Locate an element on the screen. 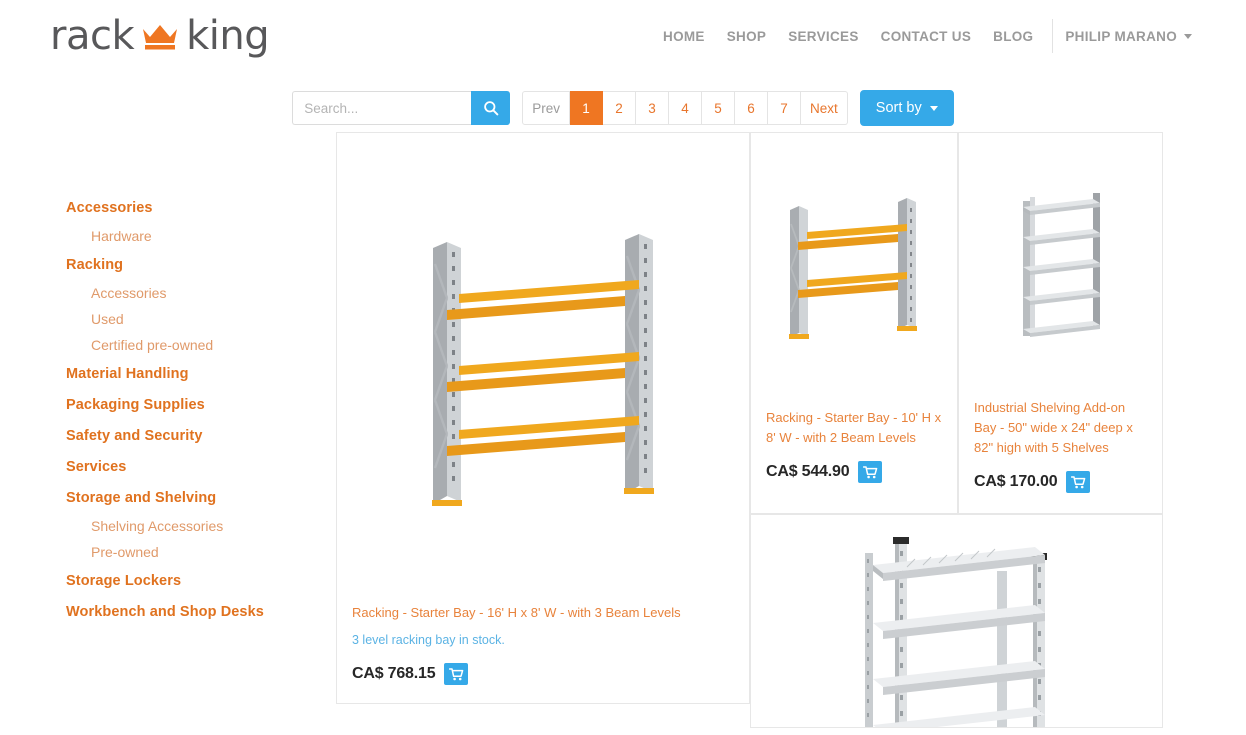 The image size is (1246, 735). sort-by-button: Sort by is located at coordinates (906, 108).